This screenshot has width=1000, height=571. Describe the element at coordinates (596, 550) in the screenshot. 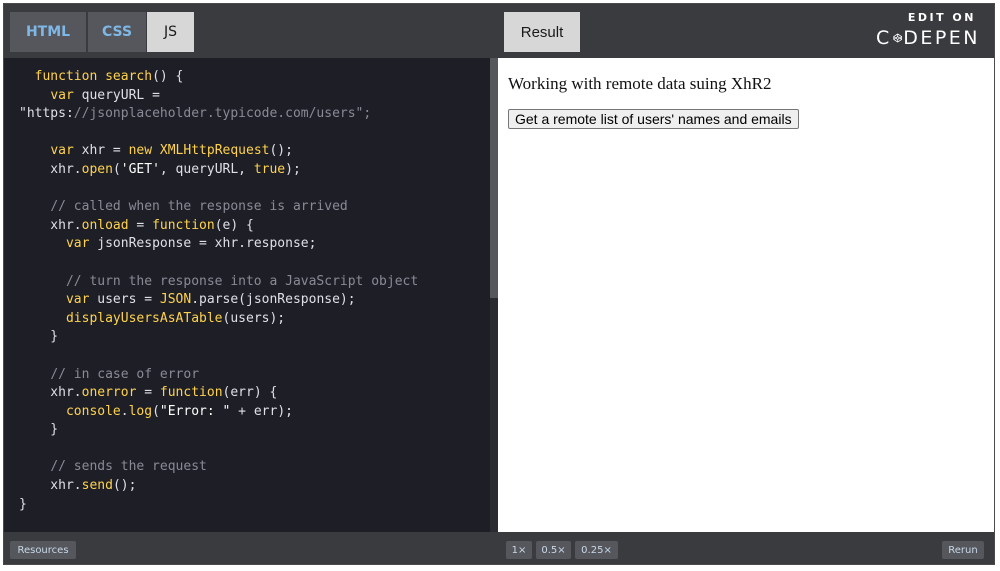

I see `zoom-0.25x-button: 0.25×` at that location.